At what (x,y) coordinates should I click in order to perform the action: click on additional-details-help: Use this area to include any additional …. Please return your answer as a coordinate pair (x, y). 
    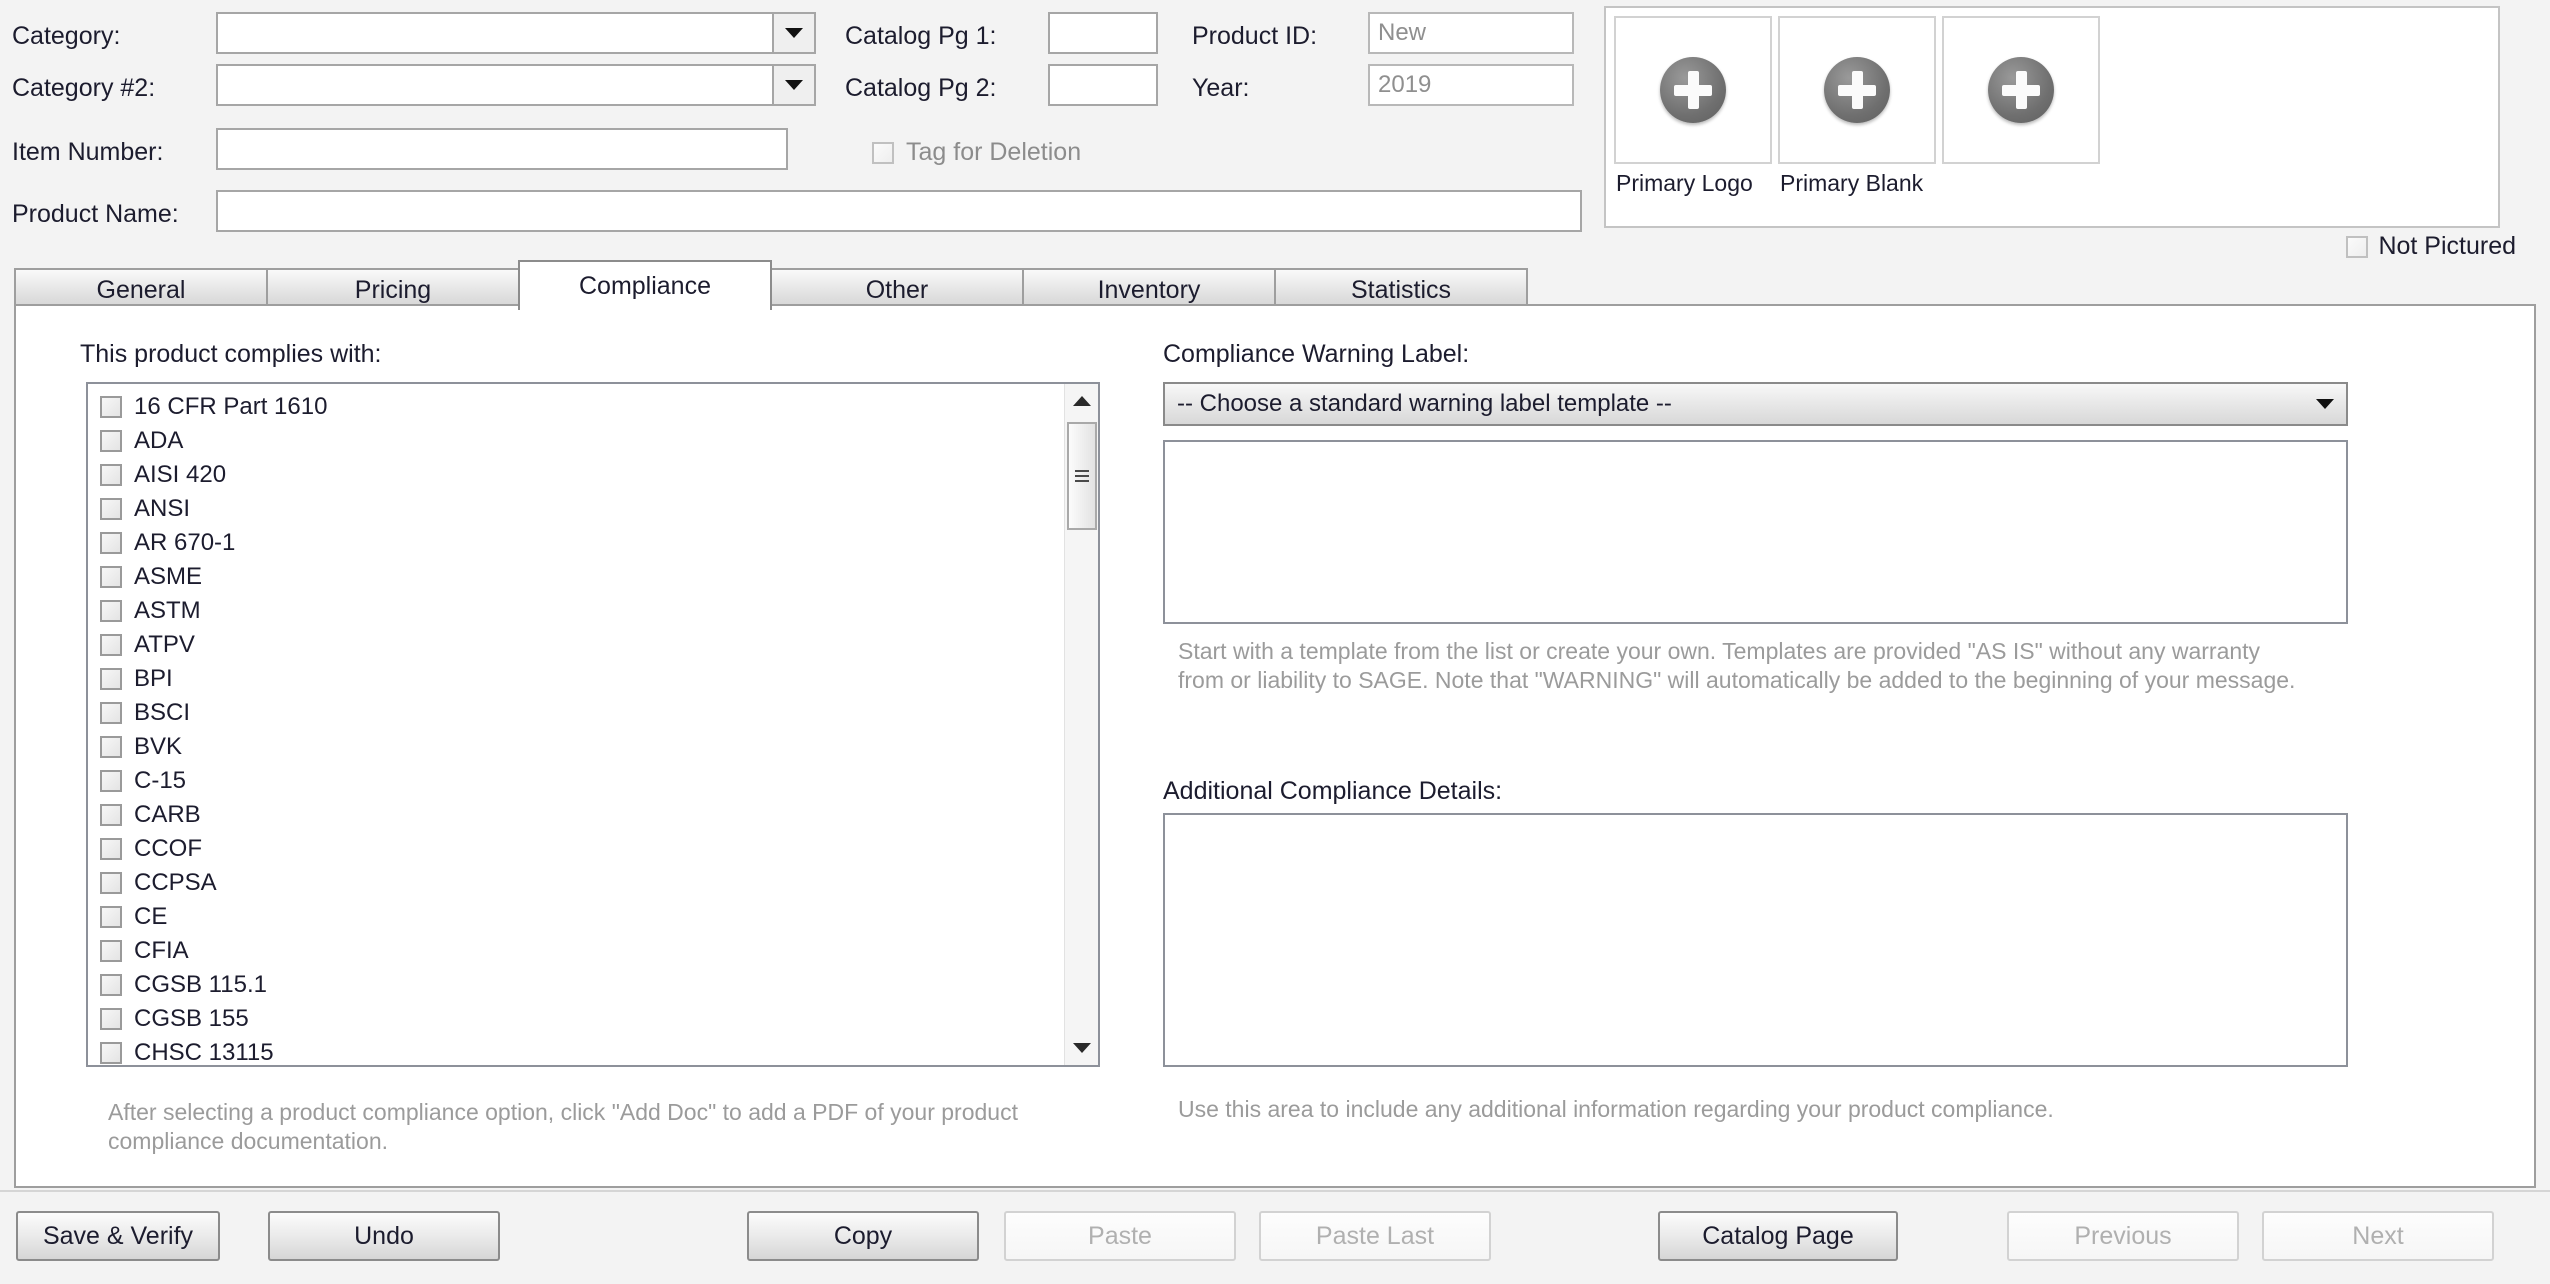
    Looking at the image, I should click on (1616, 1109).